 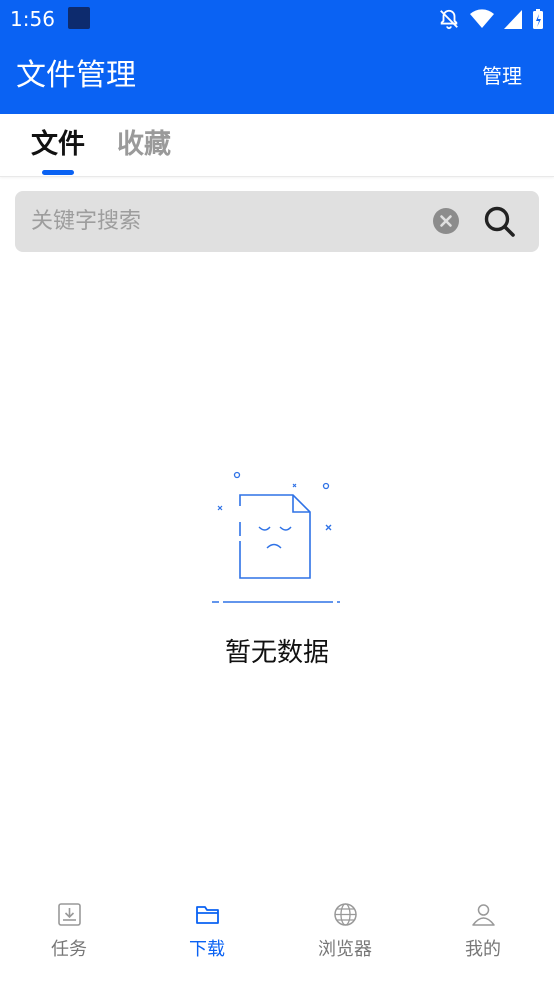 I want to click on nav-item-mine: 我的, so click(x=483, y=937).